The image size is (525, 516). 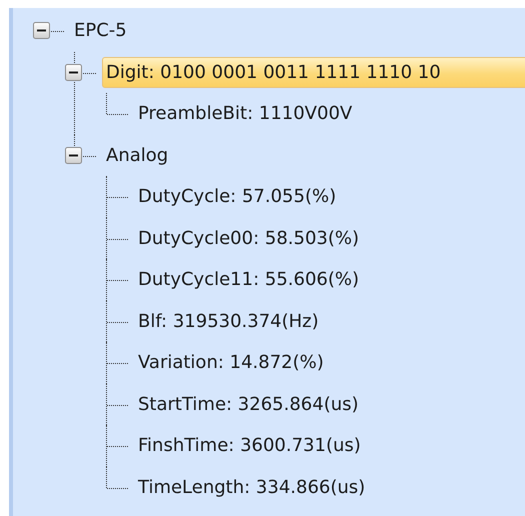 I want to click on tree-item: DutyCycle11: 55.606(%), so click(x=248, y=280).